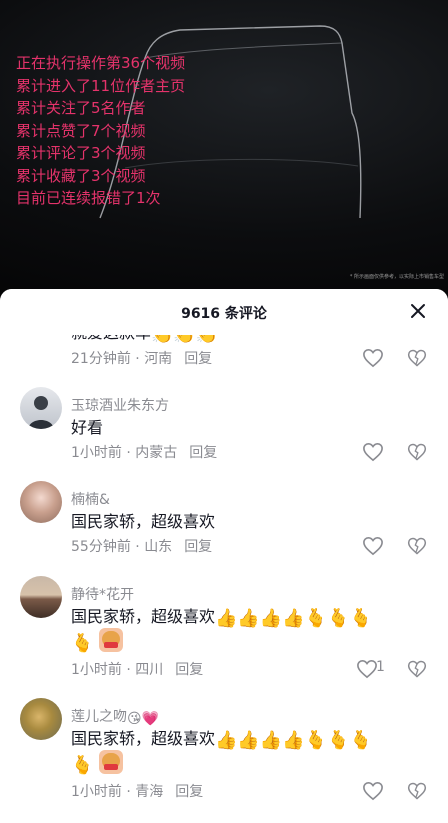 Image resolution: width=448 pixels, height=823 pixels. What do you see at coordinates (156, 453) in the screenshot?
I see `comment-location: 内蒙古` at bounding box center [156, 453].